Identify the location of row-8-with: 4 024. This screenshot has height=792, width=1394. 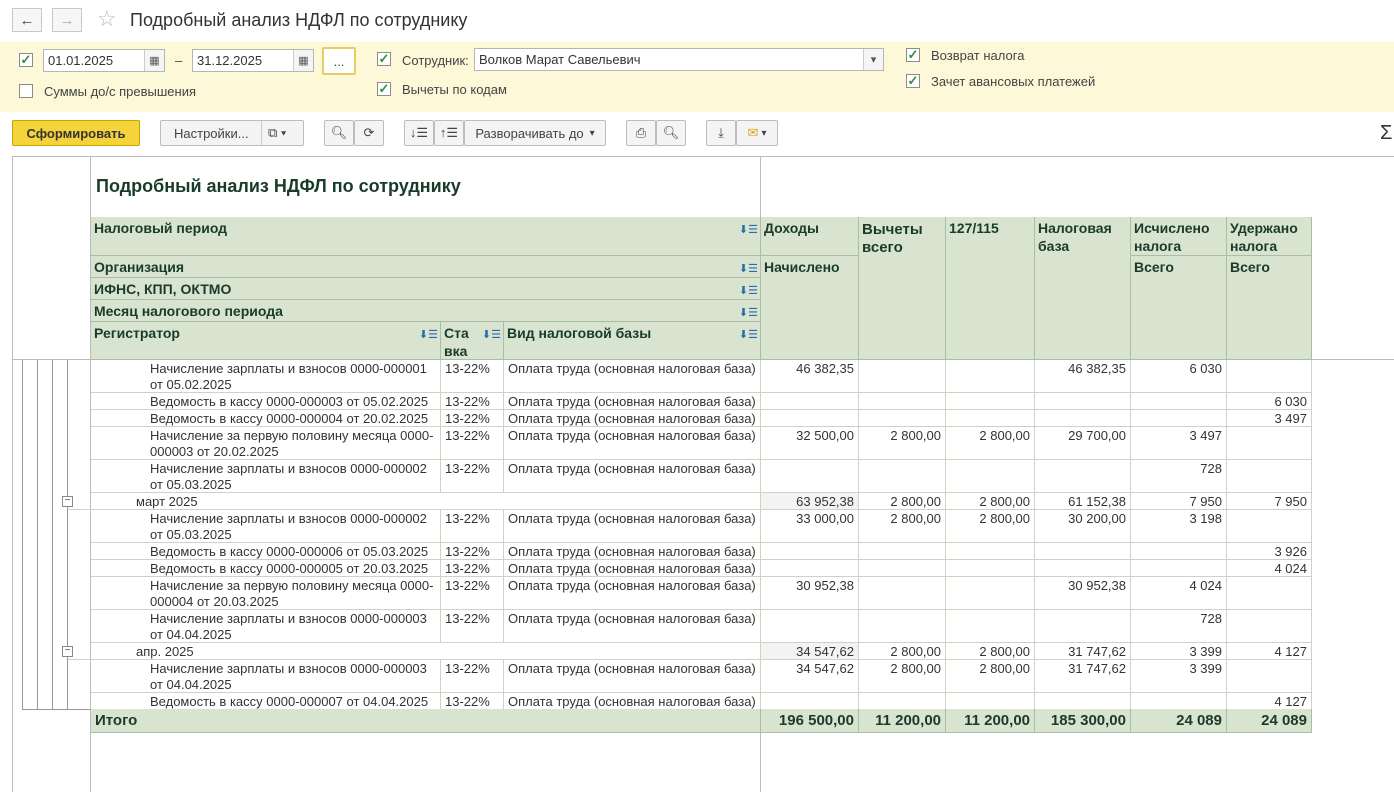
(1269, 568).